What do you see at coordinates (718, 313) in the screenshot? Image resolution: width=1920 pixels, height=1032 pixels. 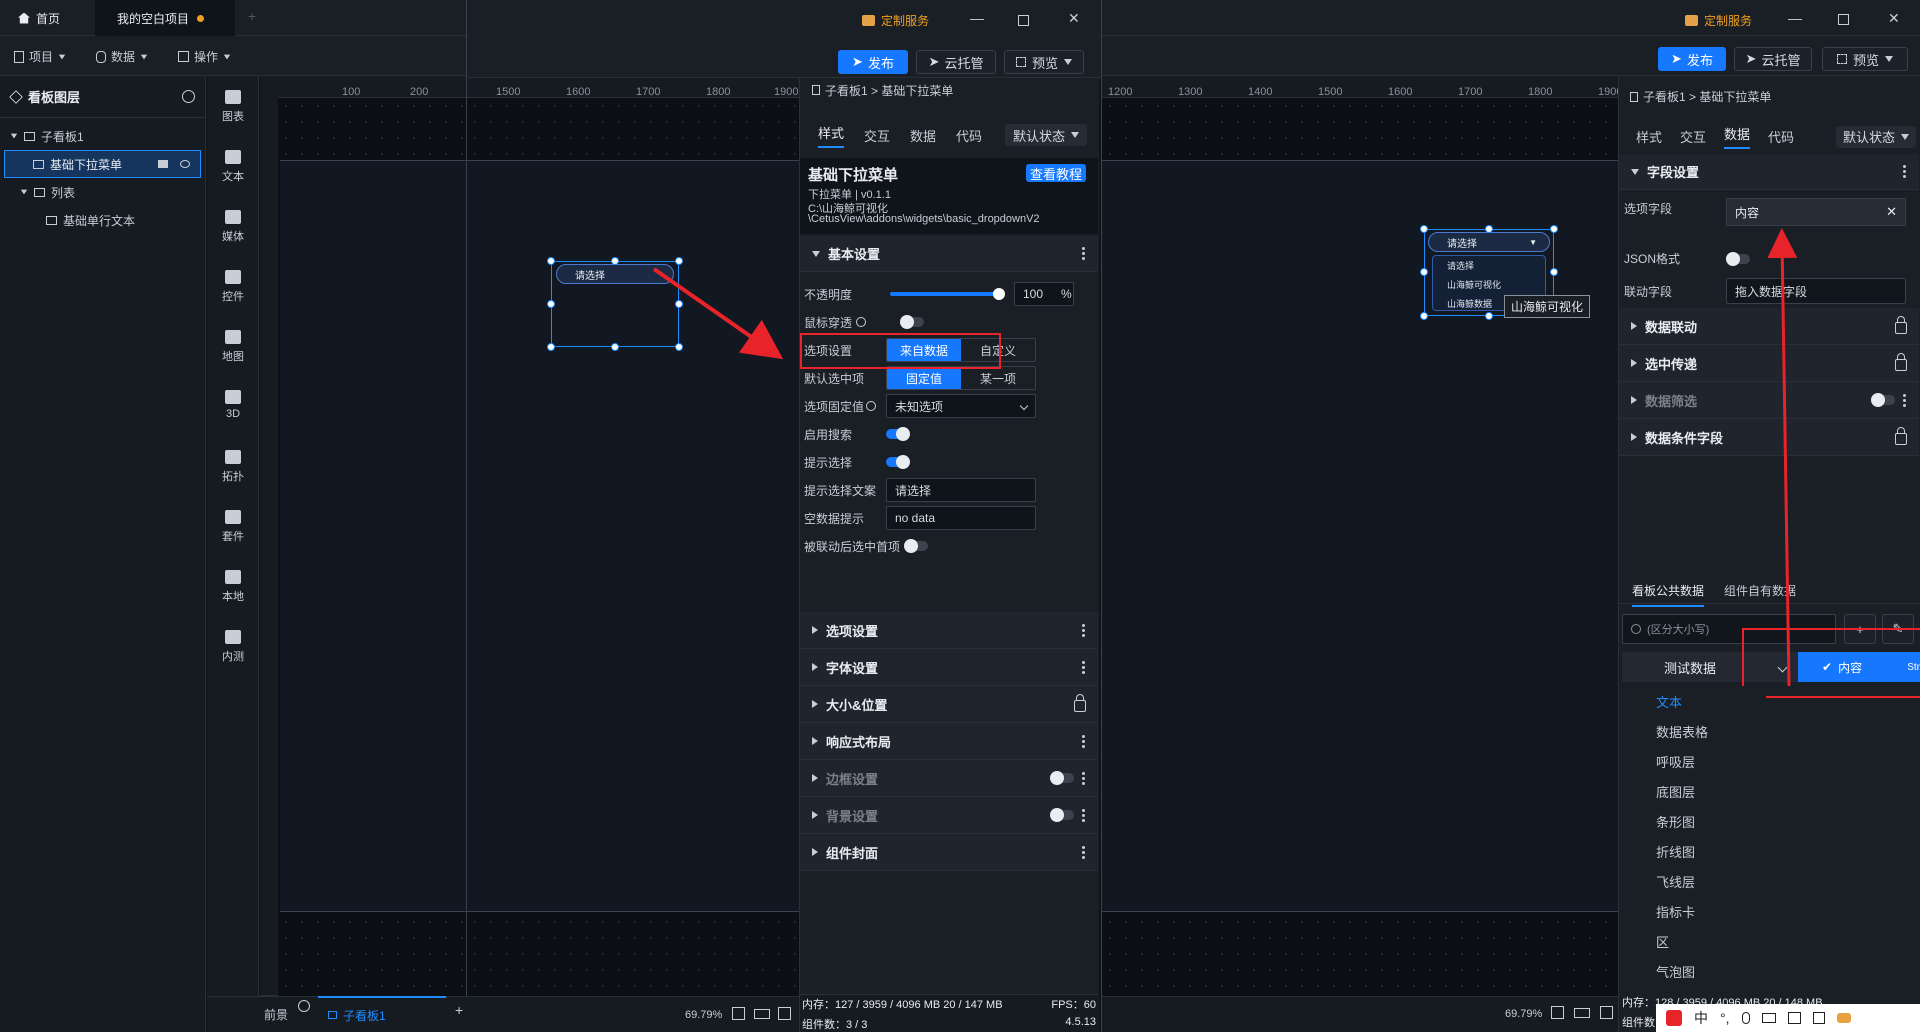 I see `arrow-to-option-set` at bounding box center [718, 313].